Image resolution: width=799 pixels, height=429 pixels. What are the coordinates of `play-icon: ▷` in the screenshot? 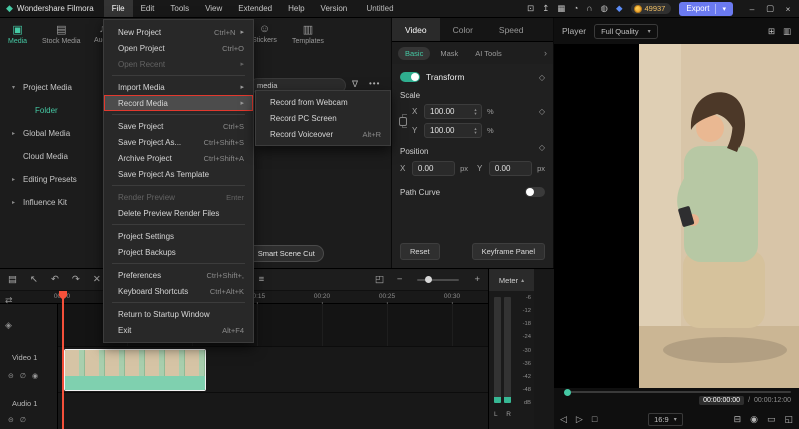 It's located at (579, 419).